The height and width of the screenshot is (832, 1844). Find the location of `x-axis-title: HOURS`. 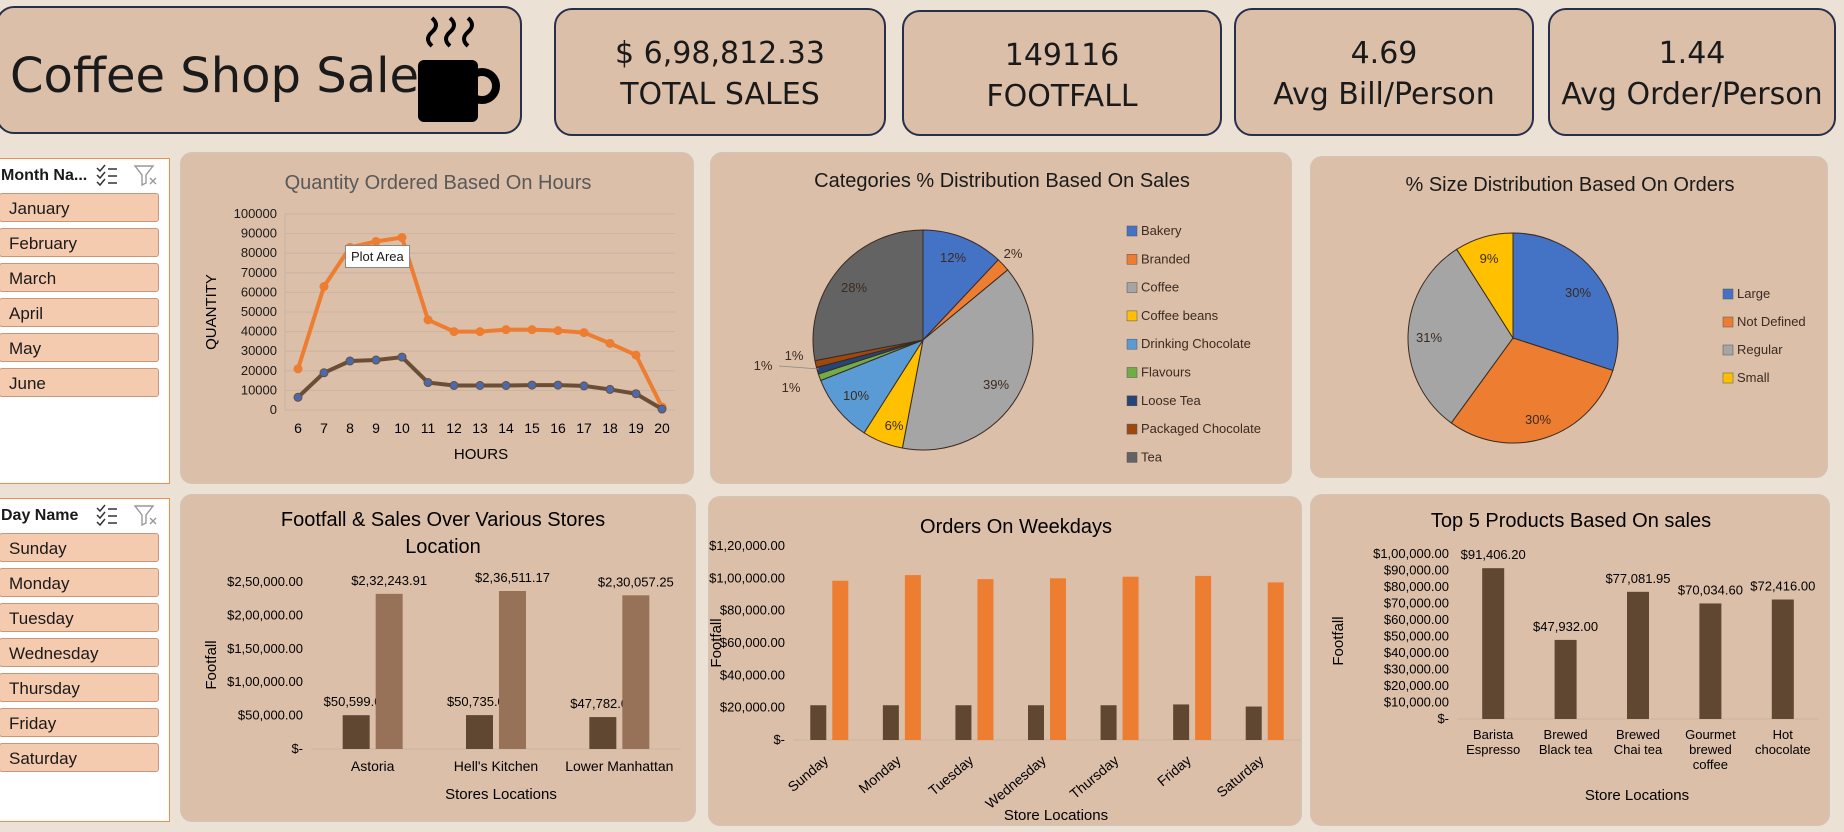

x-axis-title: HOURS is located at coordinates (481, 454).